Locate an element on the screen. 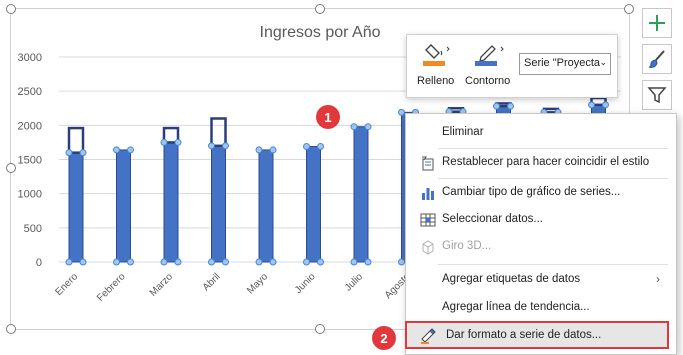 The image size is (683, 355). resize-handle-top-left is located at coordinates (11, 9).